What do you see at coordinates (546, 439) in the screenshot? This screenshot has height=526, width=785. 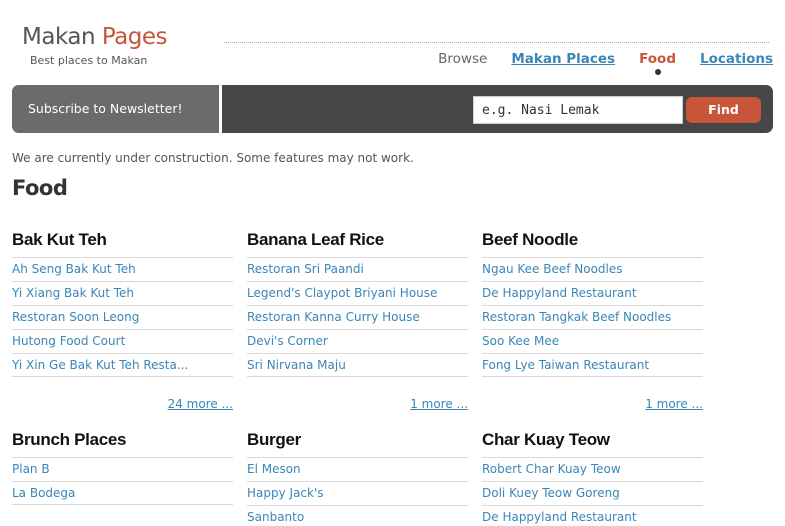 I see `category-title: Char Kuay Teow` at bounding box center [546, 439].